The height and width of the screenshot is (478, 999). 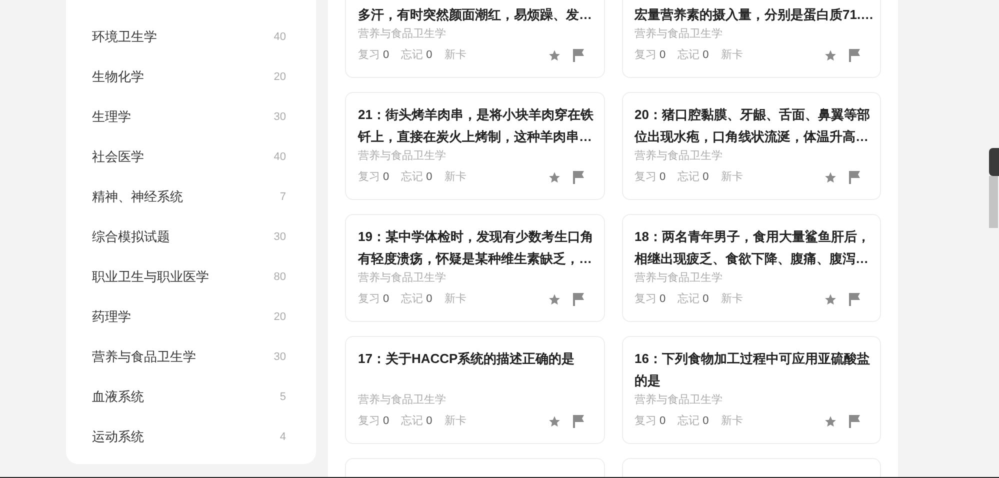 I want to click on sidebar-item: 营养与食品卫生学 30, so click(x=189, y=357).